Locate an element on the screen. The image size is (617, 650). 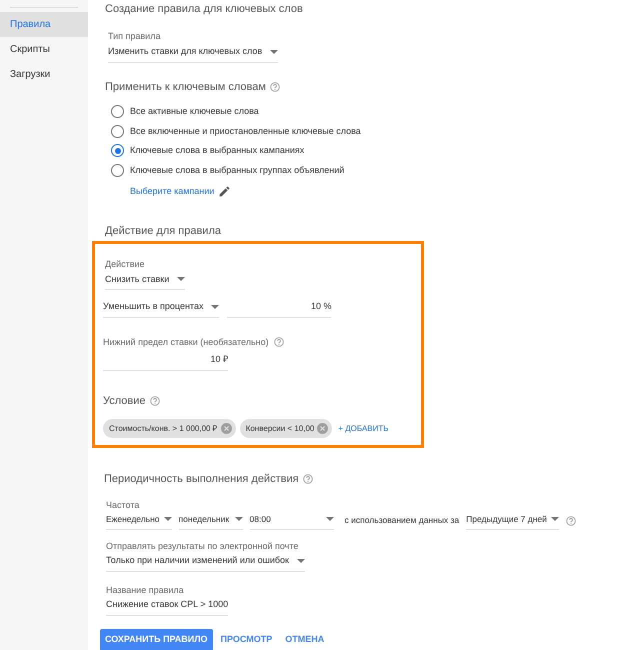
field-label: Нижний предел ставки (необязательно) is located at coordinates (186, 342).